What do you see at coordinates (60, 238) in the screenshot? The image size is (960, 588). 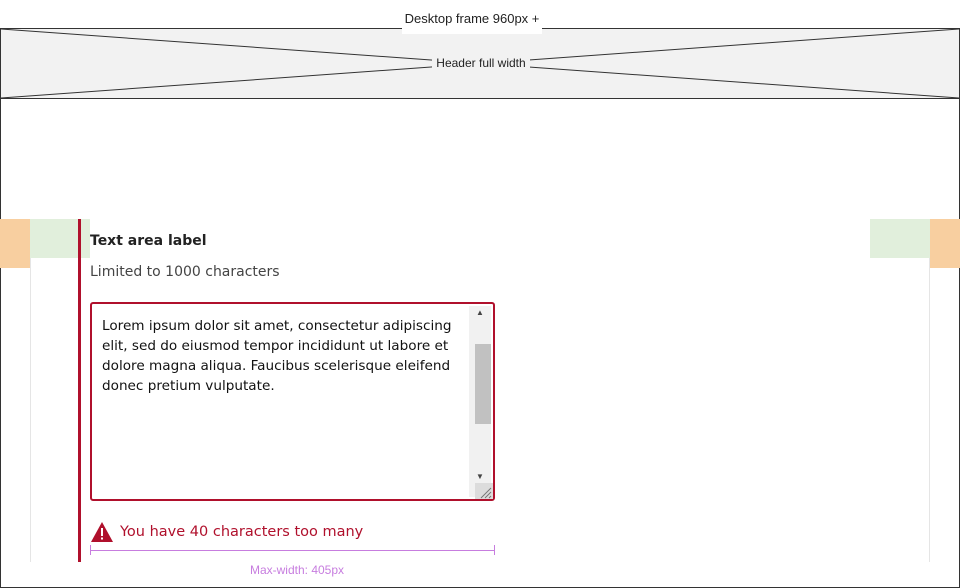 I see `left-gutter-marker` at bounding box center [60, 238].